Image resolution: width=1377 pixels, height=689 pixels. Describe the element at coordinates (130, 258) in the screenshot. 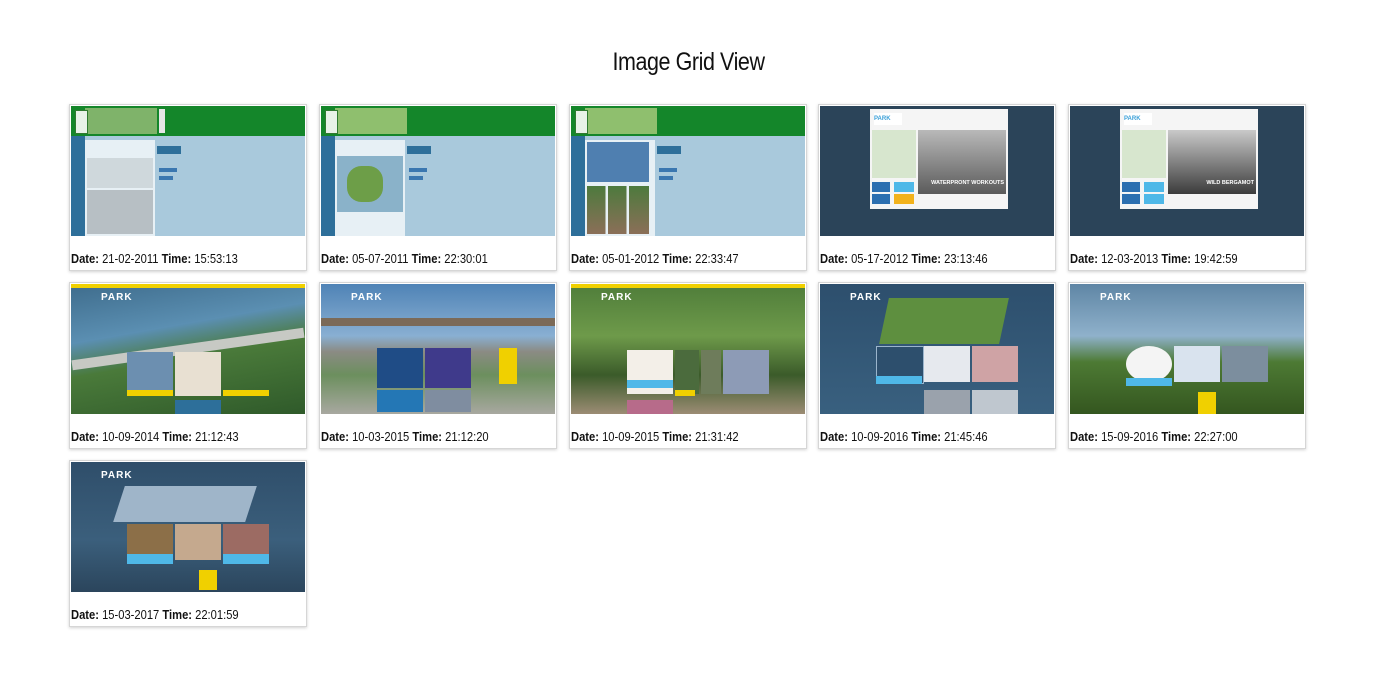

I see `capture-date: 21-02-2011` at that location.